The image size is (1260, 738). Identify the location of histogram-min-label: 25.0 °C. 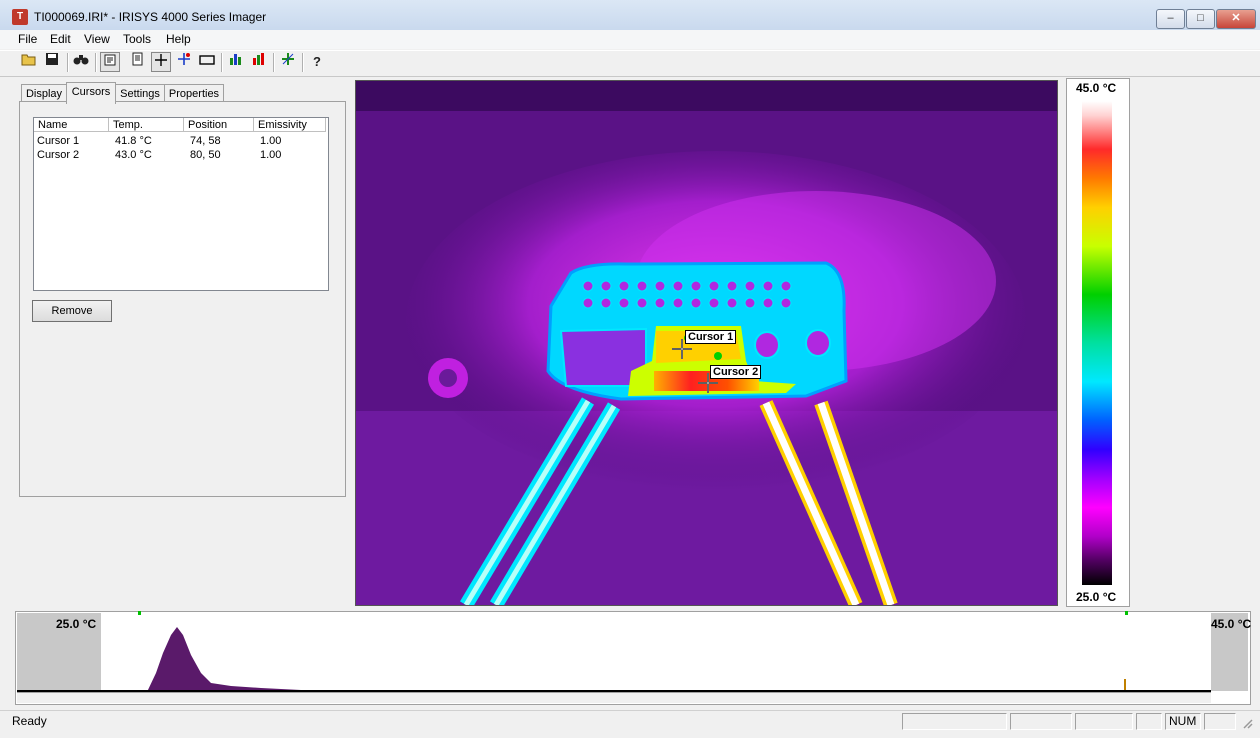
(76, 624).